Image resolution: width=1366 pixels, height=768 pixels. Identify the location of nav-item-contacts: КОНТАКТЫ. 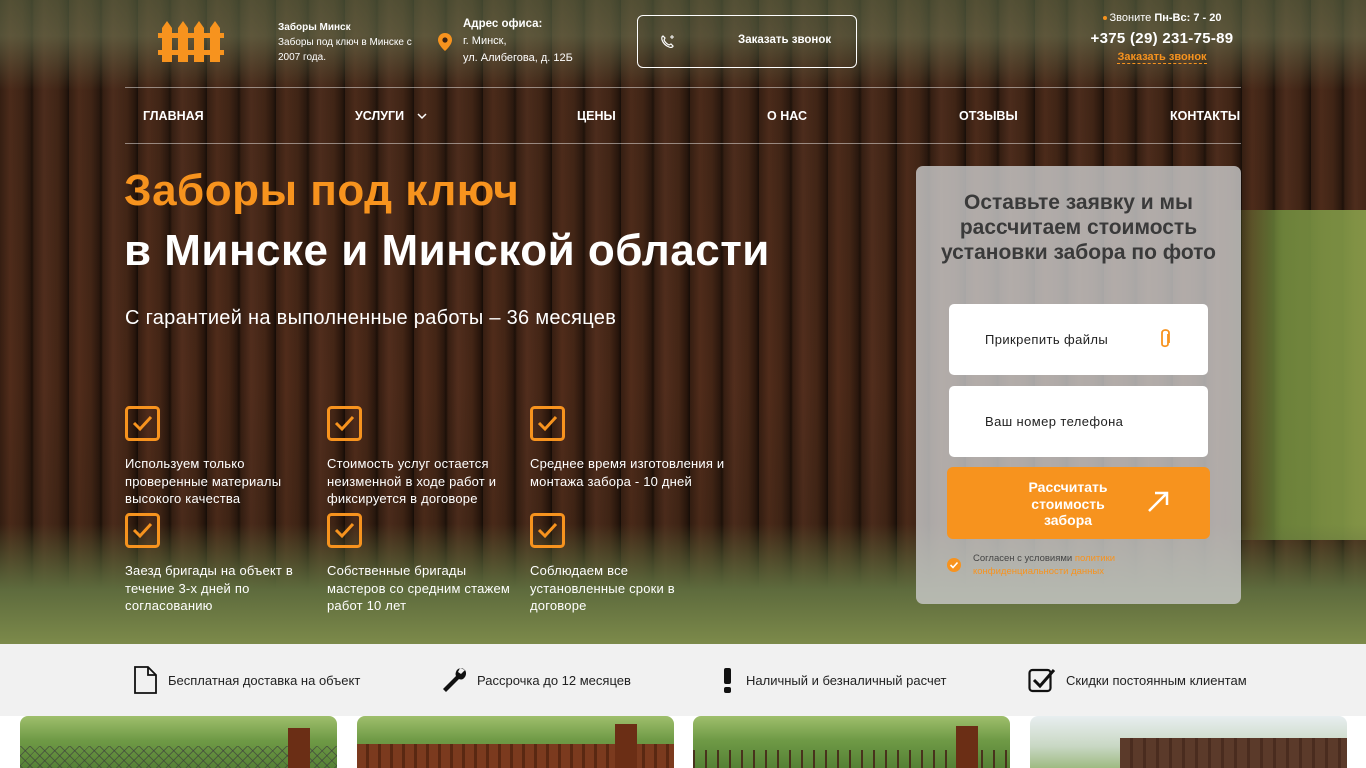
(1205, 116).